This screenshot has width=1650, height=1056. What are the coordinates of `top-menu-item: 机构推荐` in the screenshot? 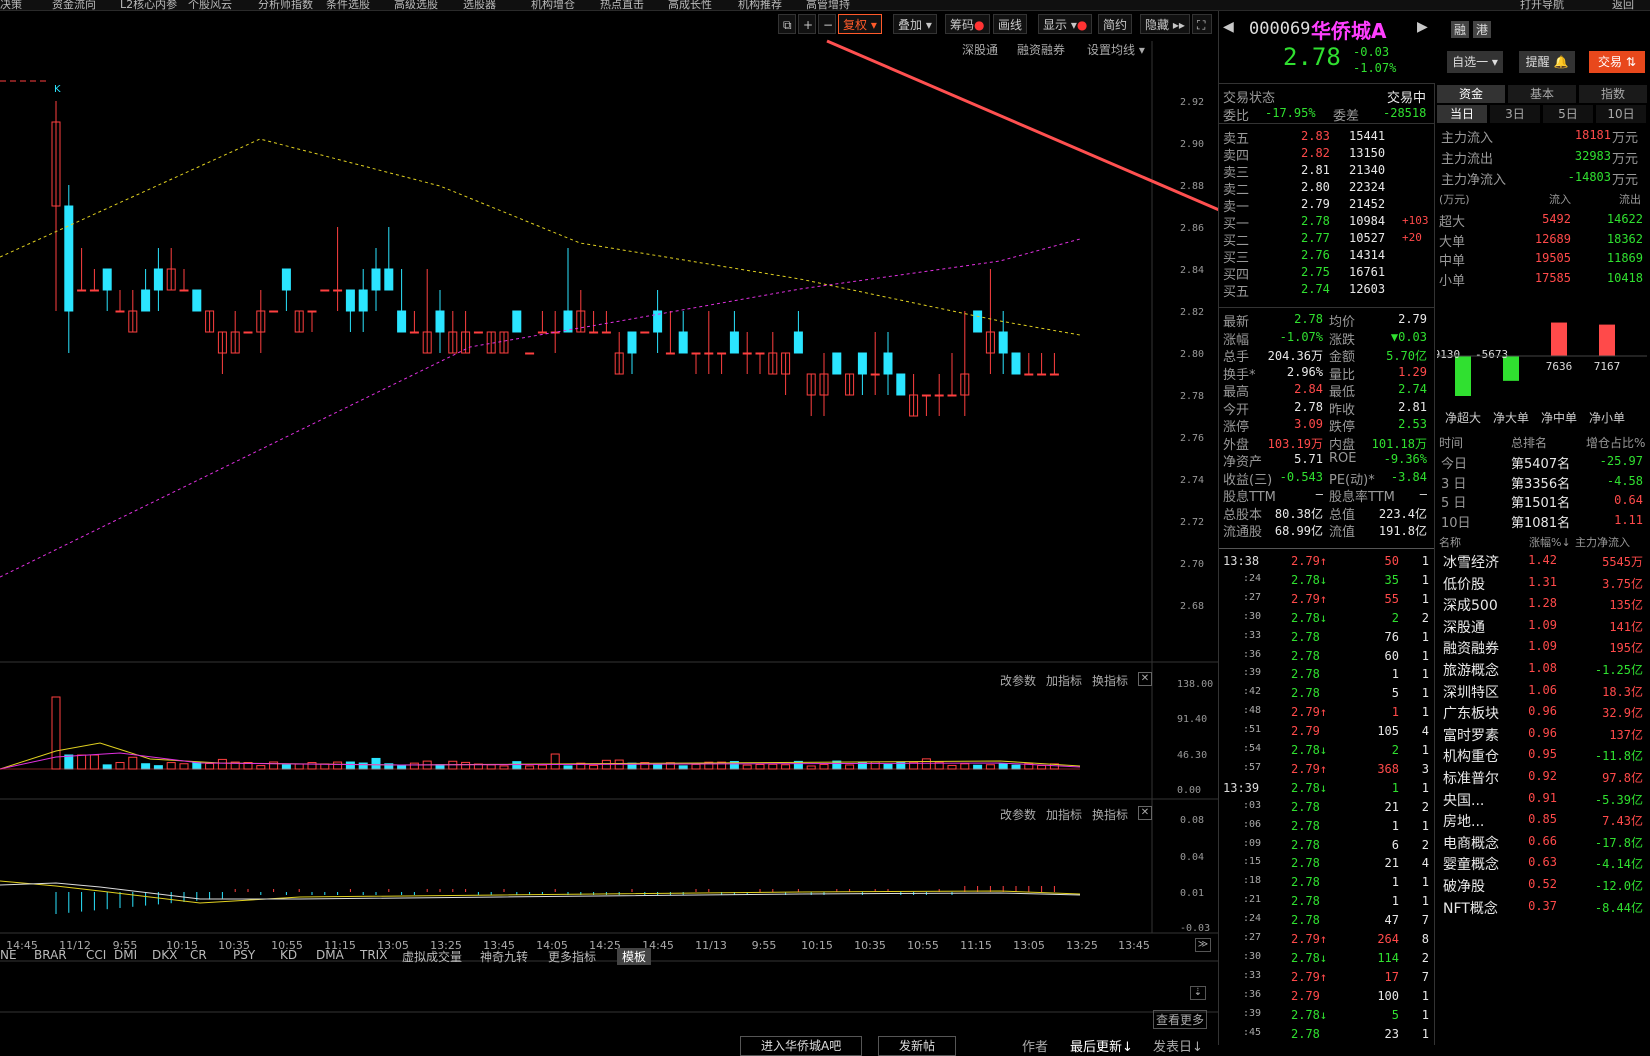 It's located at (760, 5).